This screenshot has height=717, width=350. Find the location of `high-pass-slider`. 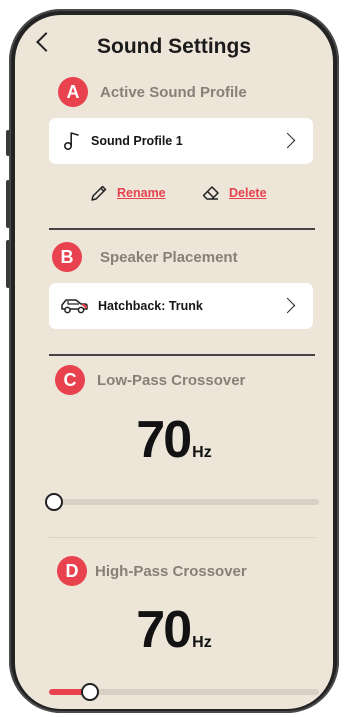

high-pass-slider is located at coordinates (184, 692).